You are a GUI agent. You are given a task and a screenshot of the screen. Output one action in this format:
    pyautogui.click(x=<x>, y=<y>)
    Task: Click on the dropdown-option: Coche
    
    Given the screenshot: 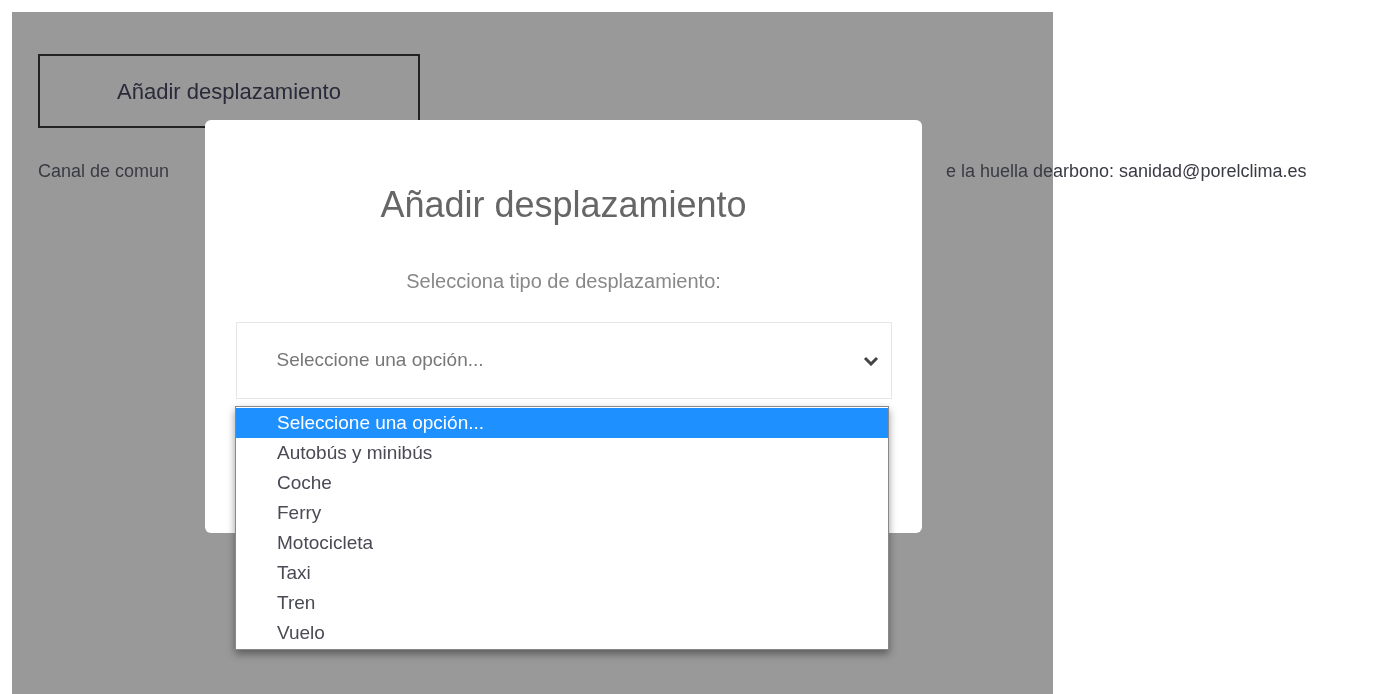 What is the action you would take?
    pyautogui.click(x=562, y=483)
    